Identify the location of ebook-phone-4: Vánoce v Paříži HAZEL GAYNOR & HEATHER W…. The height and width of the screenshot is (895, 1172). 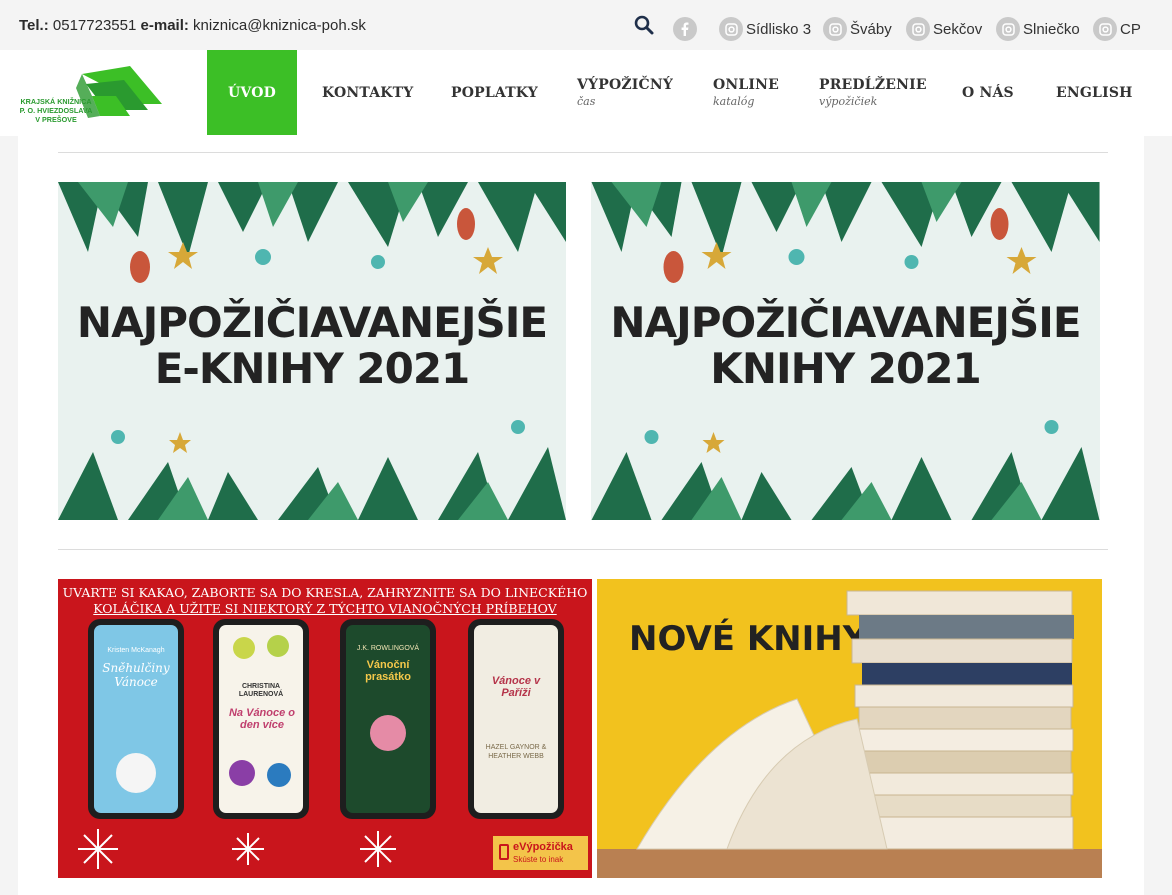
(516, 719).